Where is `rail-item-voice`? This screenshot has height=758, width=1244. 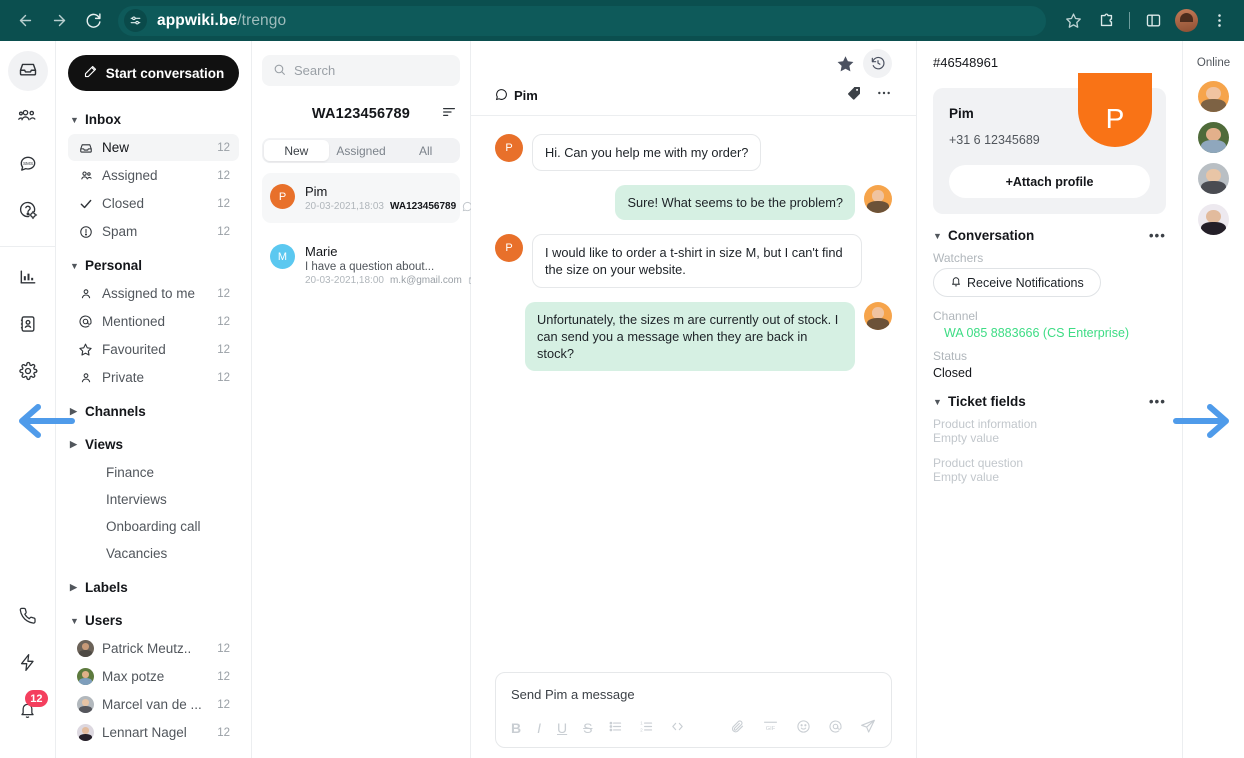
rail-item-voice is located at coordinates (28, 618).